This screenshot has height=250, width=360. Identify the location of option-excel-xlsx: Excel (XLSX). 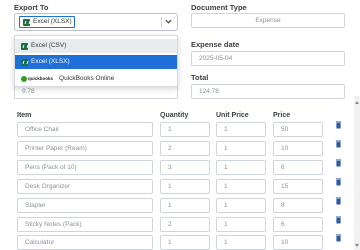
(96, 62).